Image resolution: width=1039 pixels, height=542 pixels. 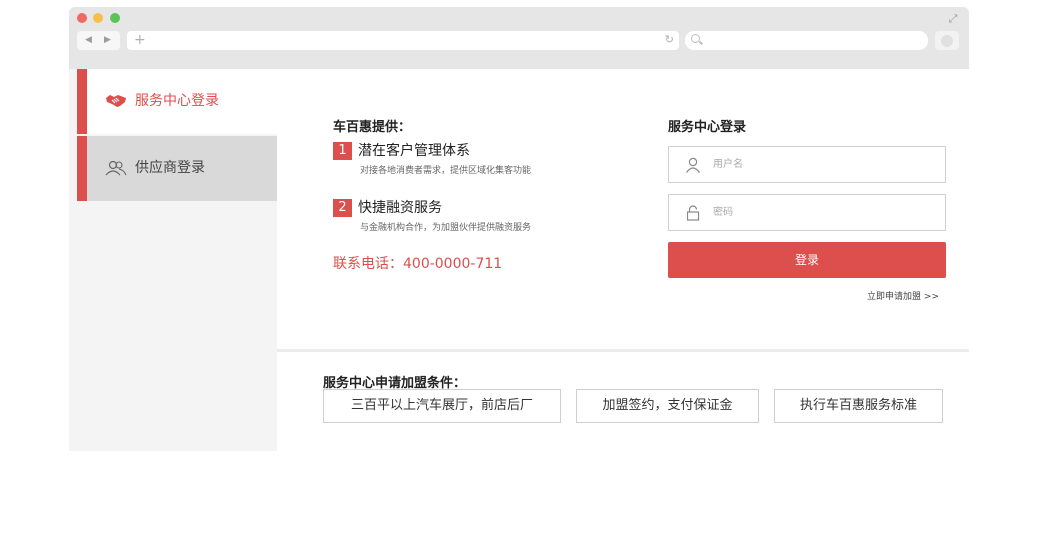 I want to click on users-icon, so click(x=116, y=168).